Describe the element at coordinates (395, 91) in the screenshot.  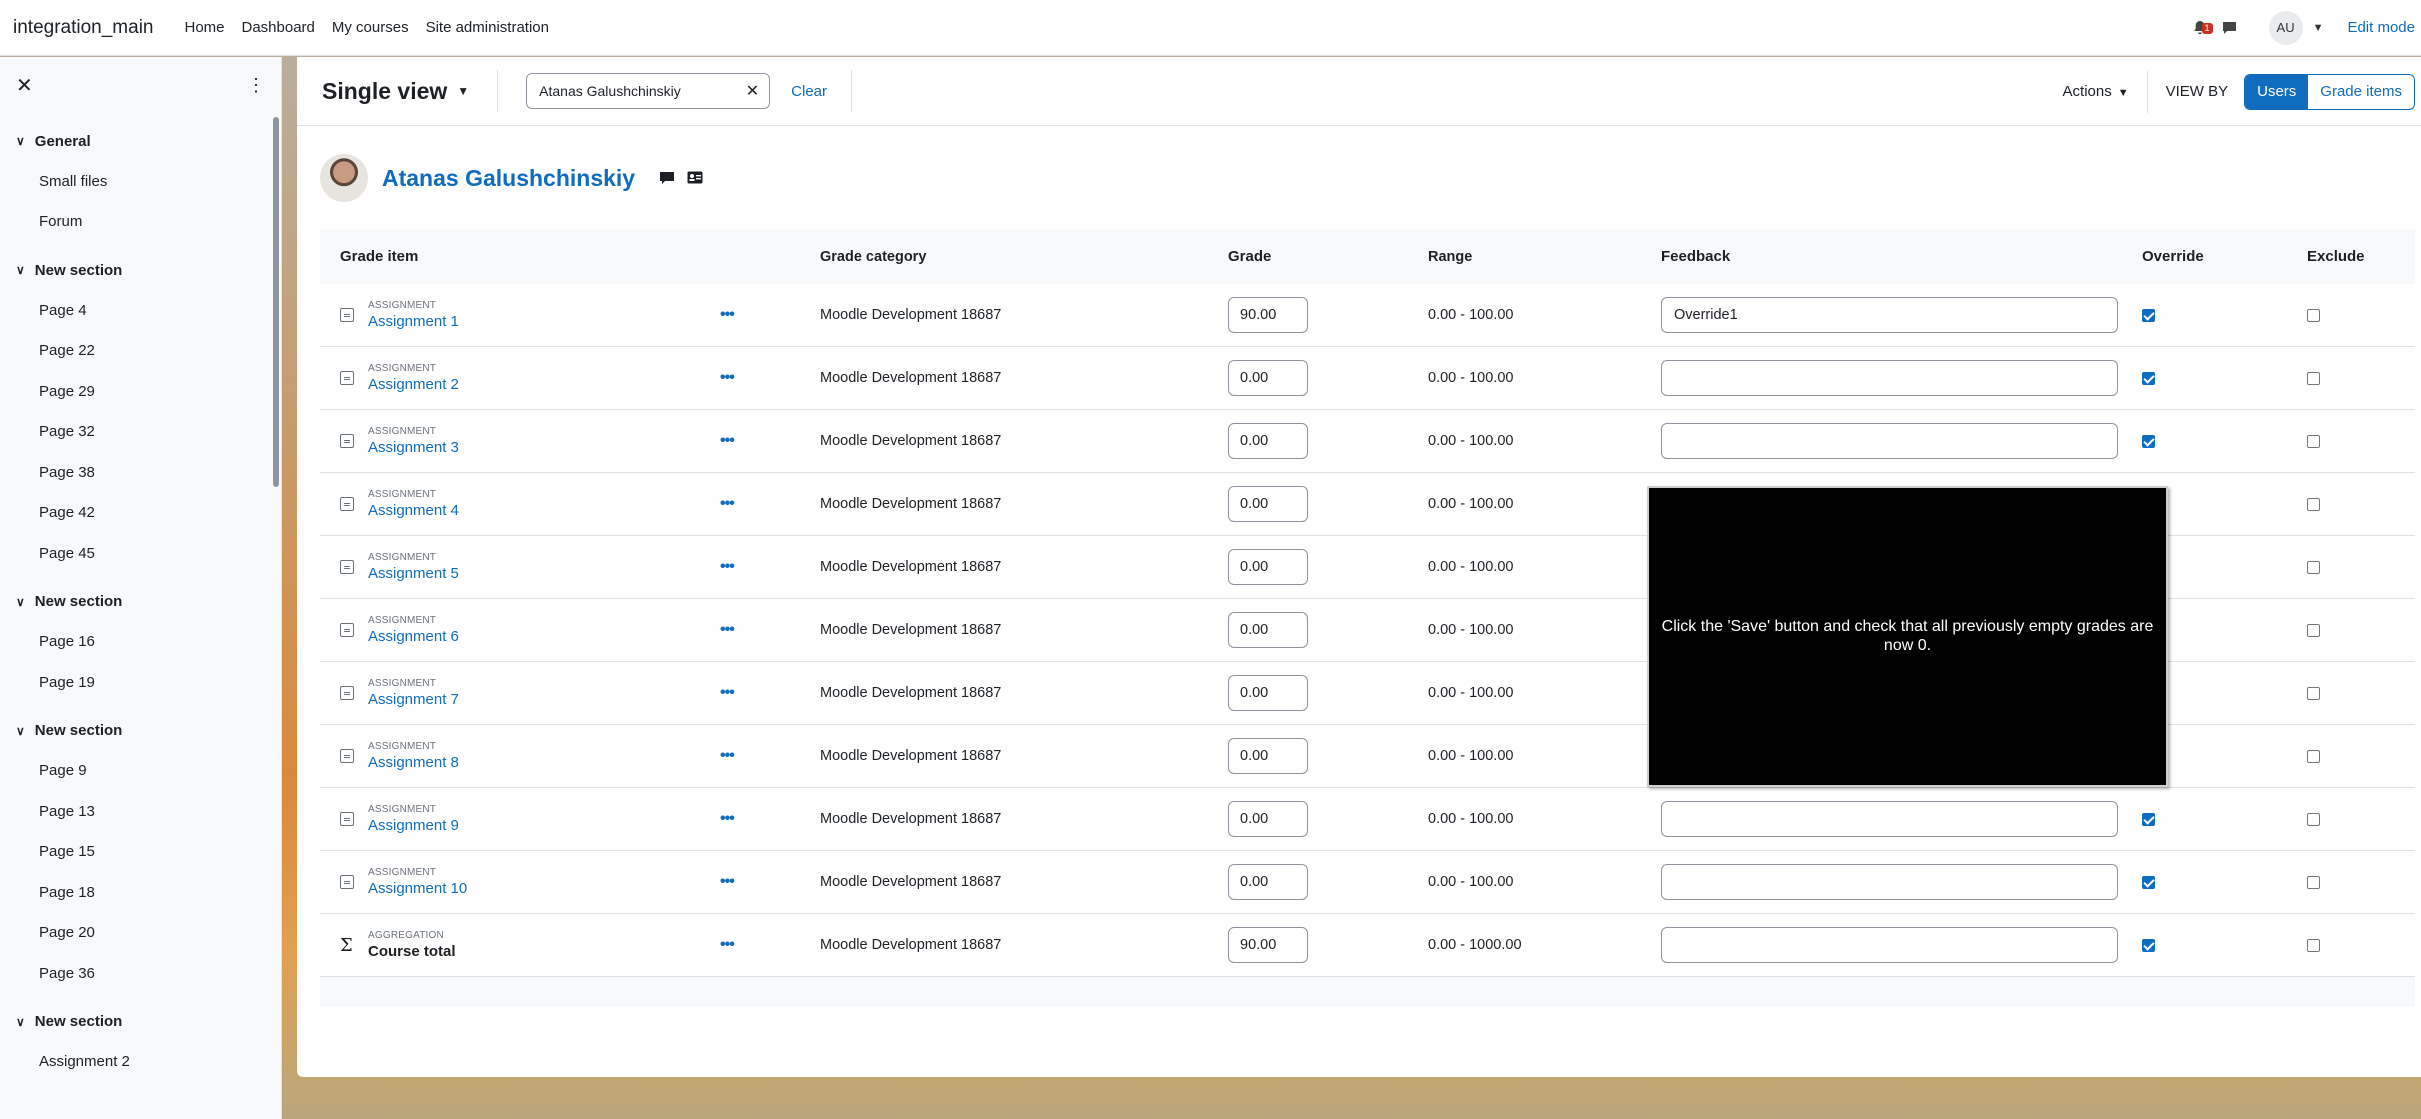
I see `report-selector: Single view ▼` at that location.